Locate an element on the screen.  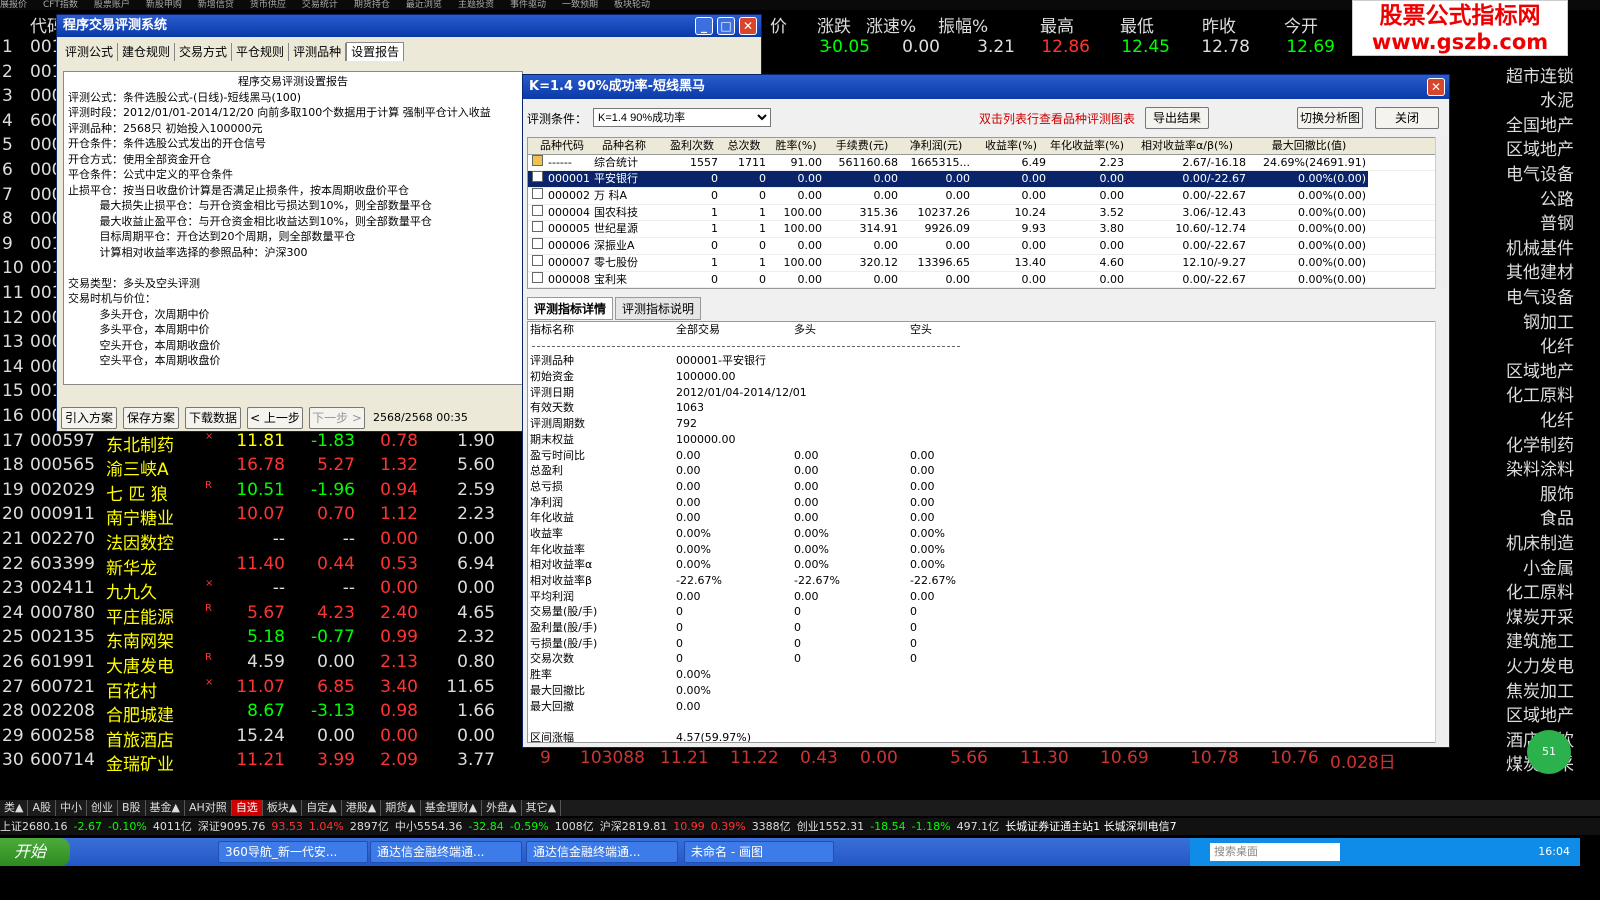
market-tab: 基金▲ is located at coordinates (166, 808).